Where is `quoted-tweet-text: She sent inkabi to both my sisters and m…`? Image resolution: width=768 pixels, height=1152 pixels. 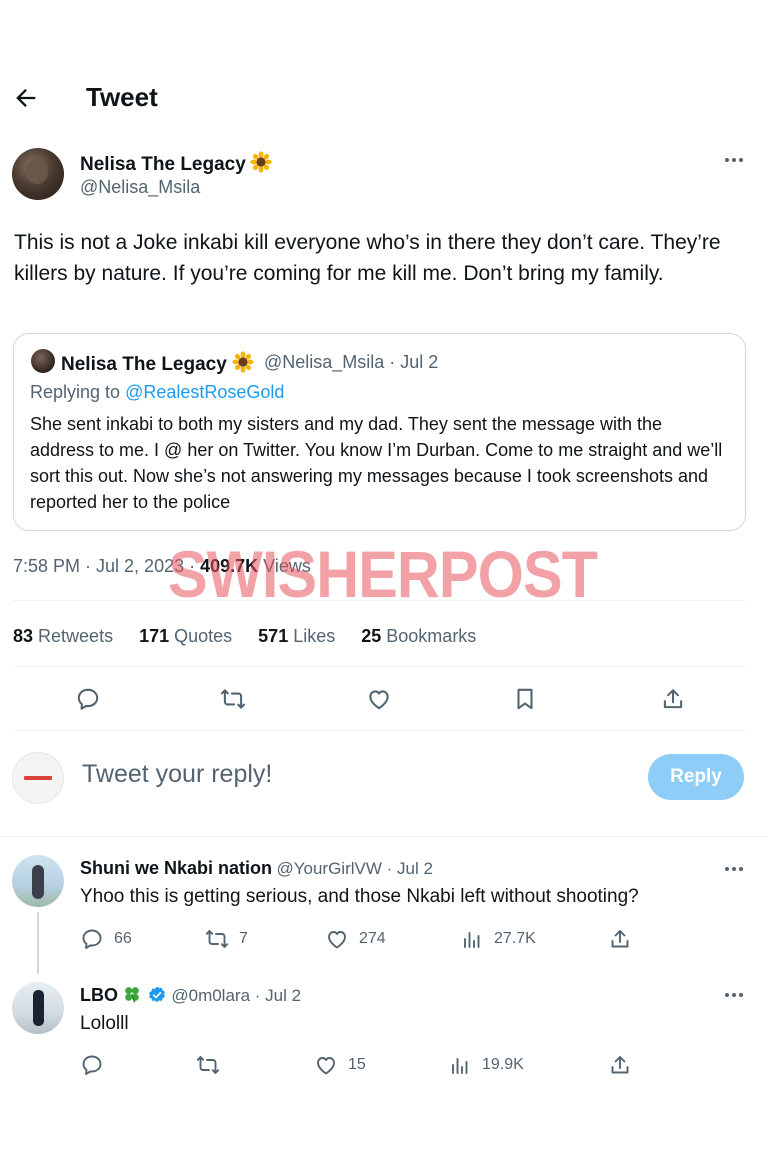
quoted-tweet-text: She sent inkabi to both my sisters and m… is located at coordinates (376, 463).